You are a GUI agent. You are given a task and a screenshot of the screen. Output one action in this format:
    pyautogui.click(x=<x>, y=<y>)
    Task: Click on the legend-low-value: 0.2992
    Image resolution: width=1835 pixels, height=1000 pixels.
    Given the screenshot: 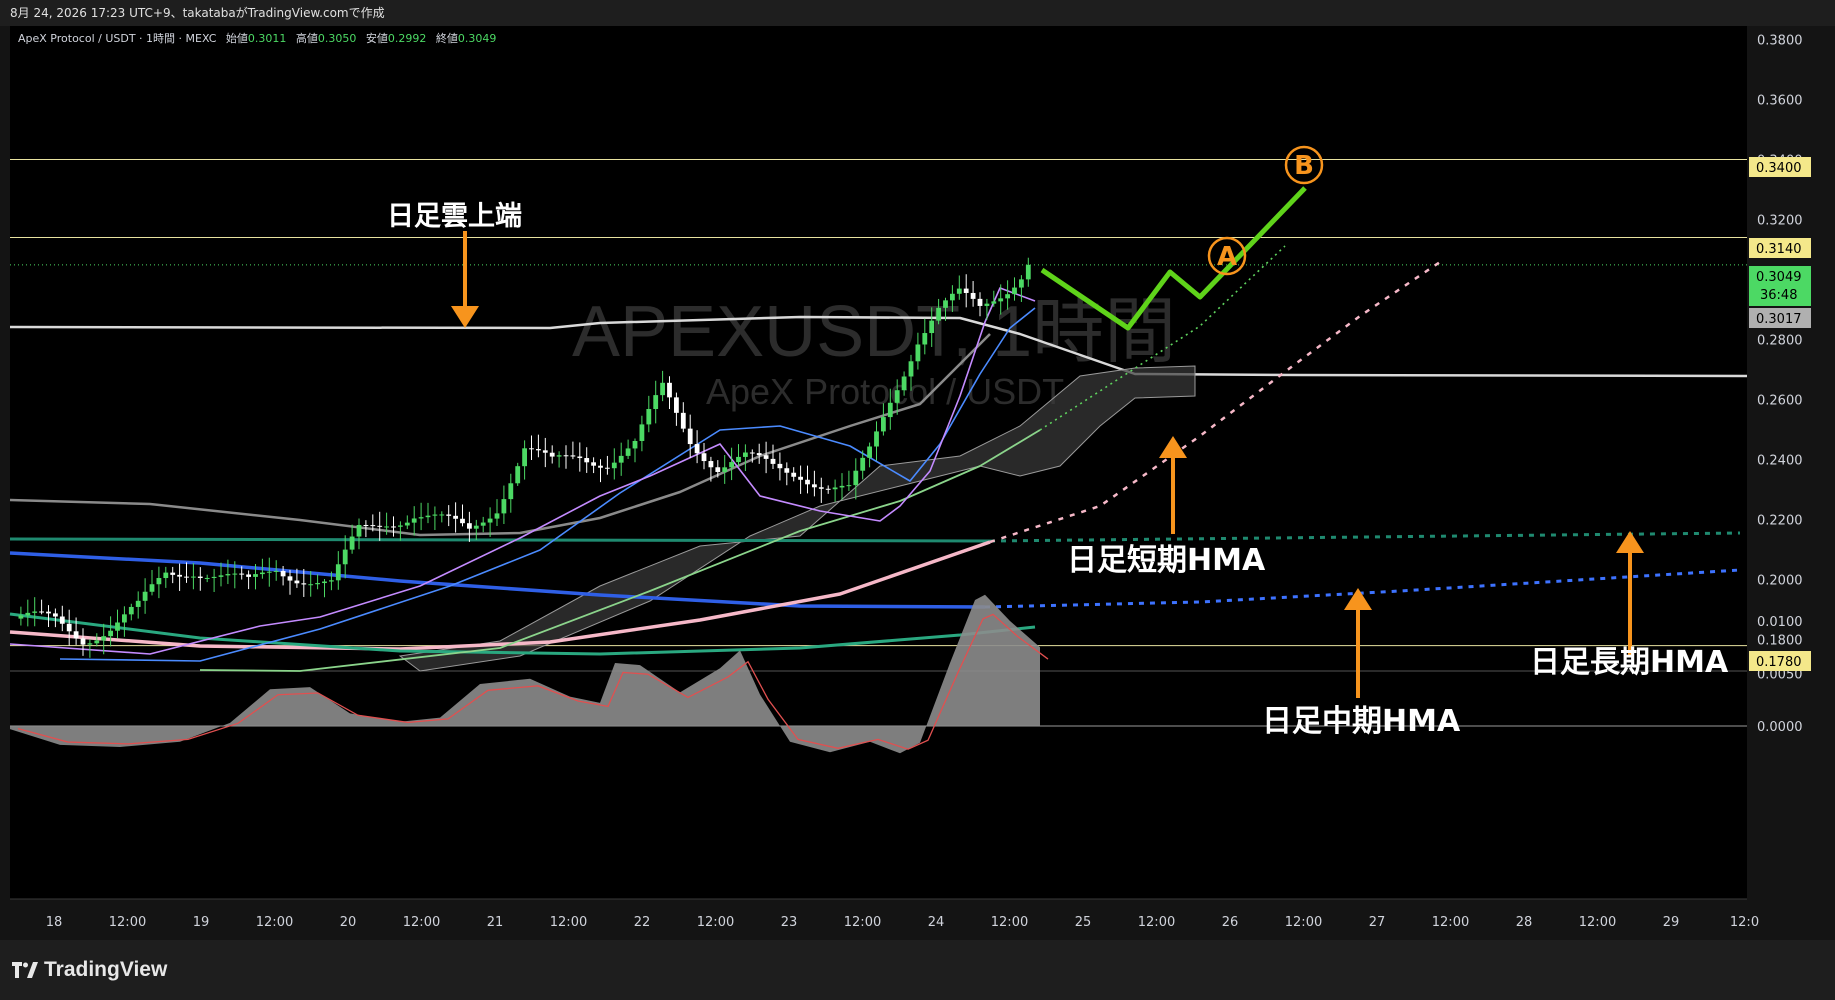 What is the action you would take?
    pyautogui.click(x=407, y=38)
    